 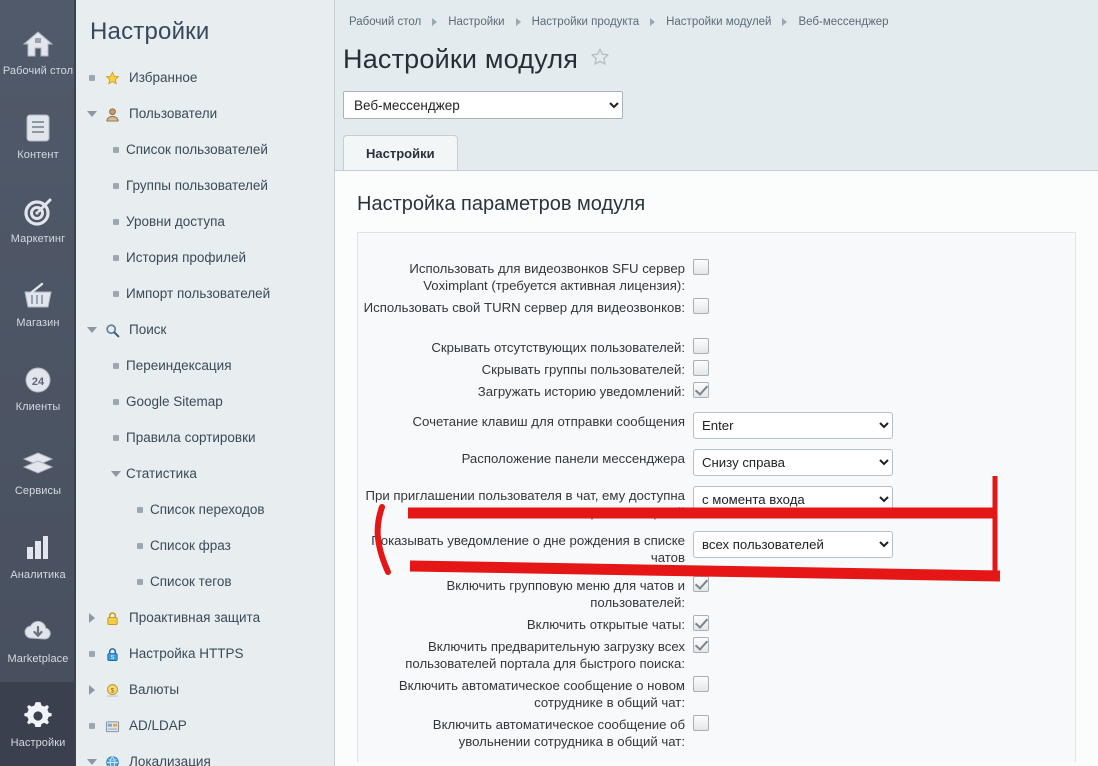 What do you see at coordinates (38, 44) in the screenshot?
I see `home-icon` at bounding box center [38, 44].